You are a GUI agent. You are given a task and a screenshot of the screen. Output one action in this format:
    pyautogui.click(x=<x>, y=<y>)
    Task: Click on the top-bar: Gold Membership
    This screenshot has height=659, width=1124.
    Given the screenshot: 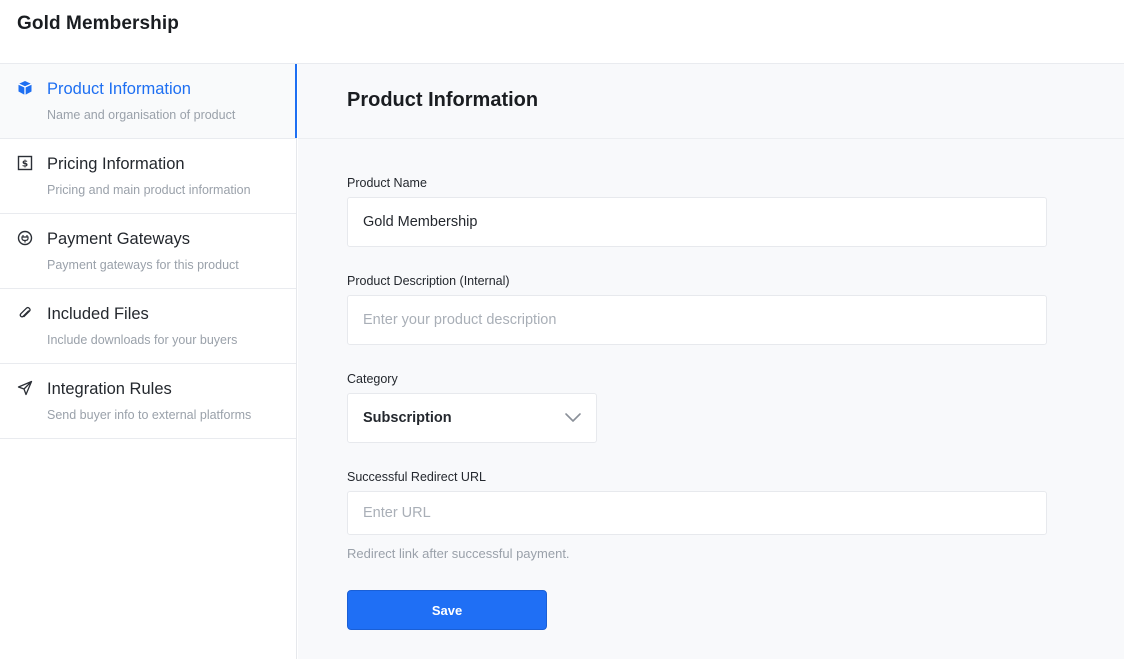 What is the action you would take?
    pyautogui.click(x=562, y=32)
    